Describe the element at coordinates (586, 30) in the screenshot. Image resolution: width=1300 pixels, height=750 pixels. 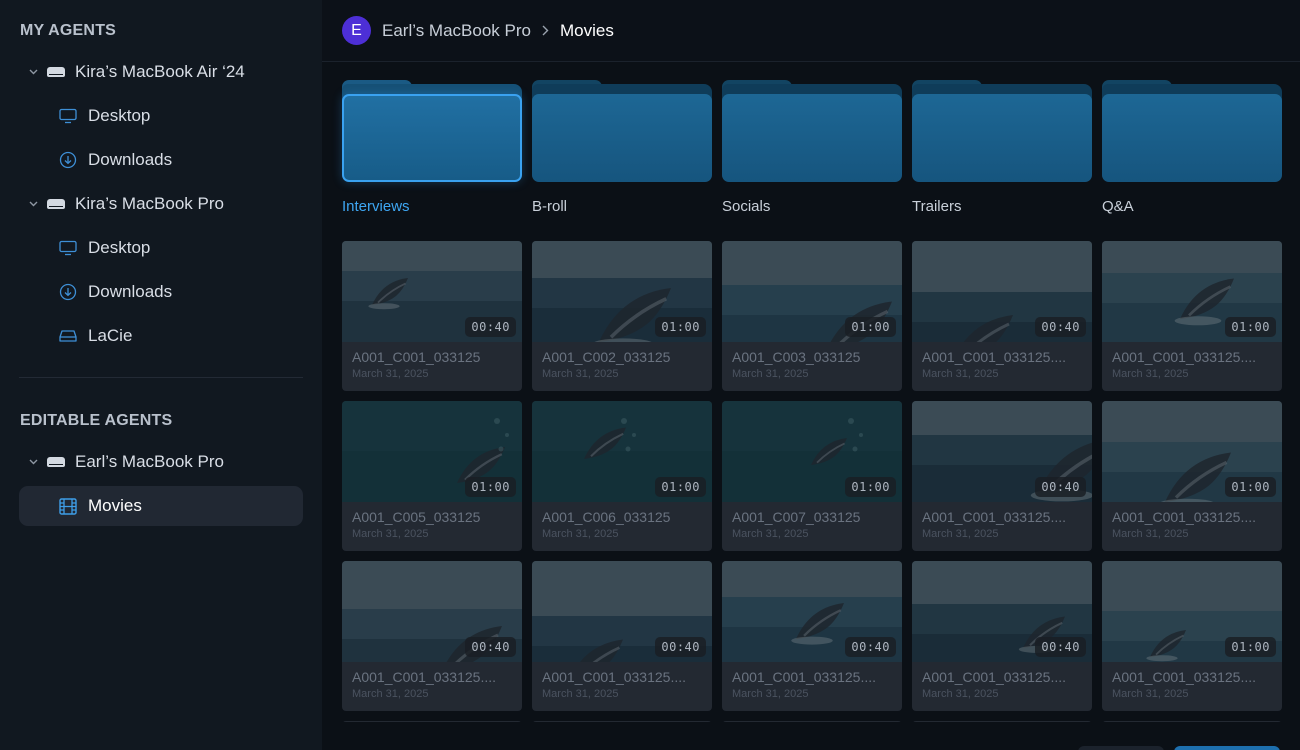
I see `breadcrumb-current: Movies` at that location.